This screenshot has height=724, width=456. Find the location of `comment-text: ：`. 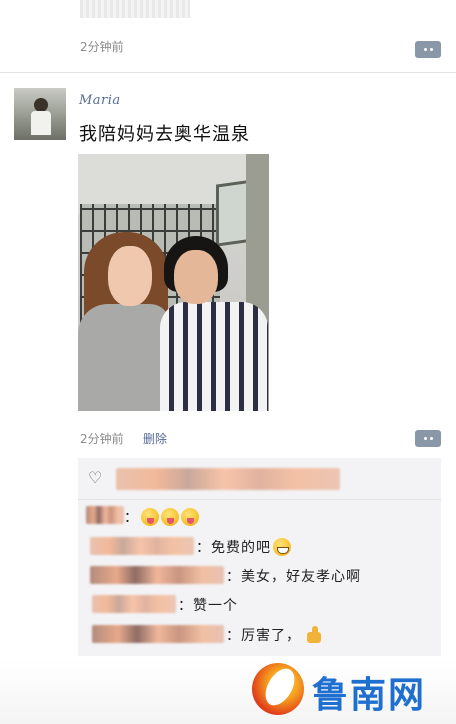

comment-text: ： is located at coordinates (161, 517).